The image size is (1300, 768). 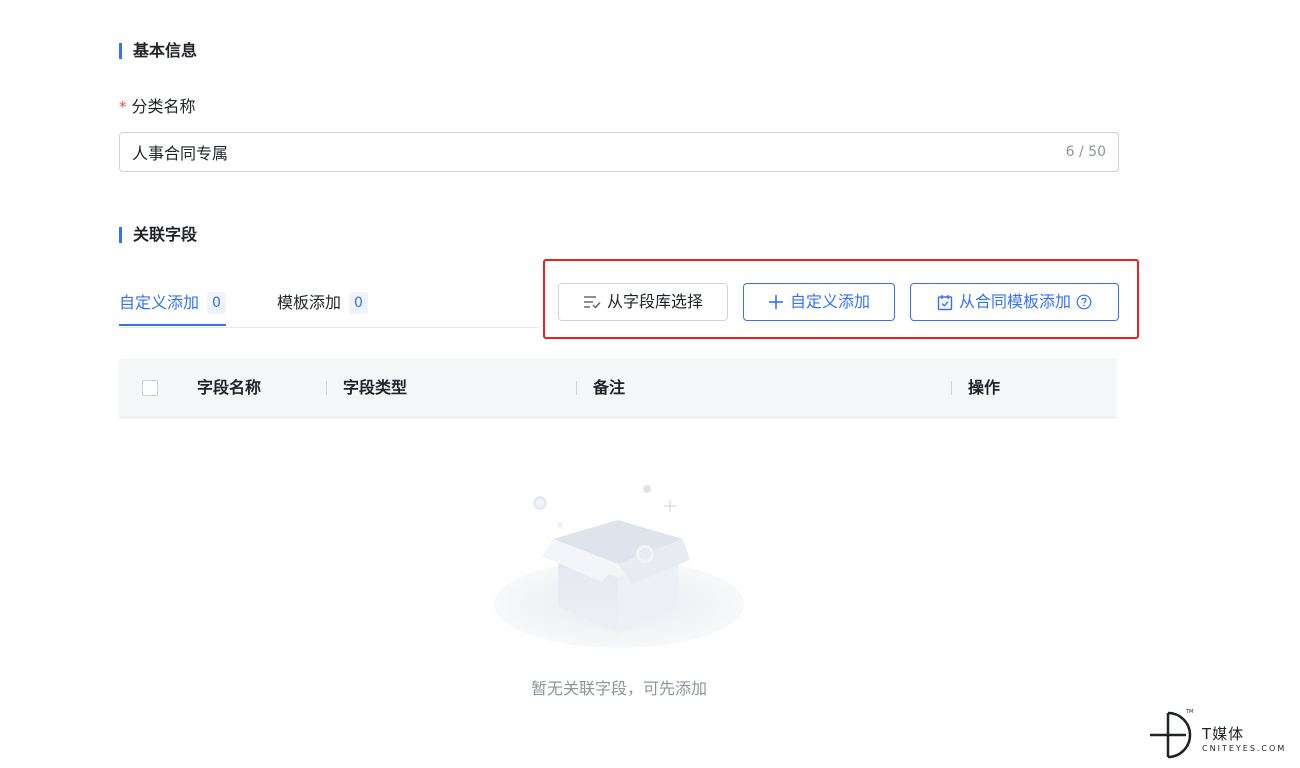 I want to click on category-name-input-wrapper: 6 / 50, so click(x=619, y=152).